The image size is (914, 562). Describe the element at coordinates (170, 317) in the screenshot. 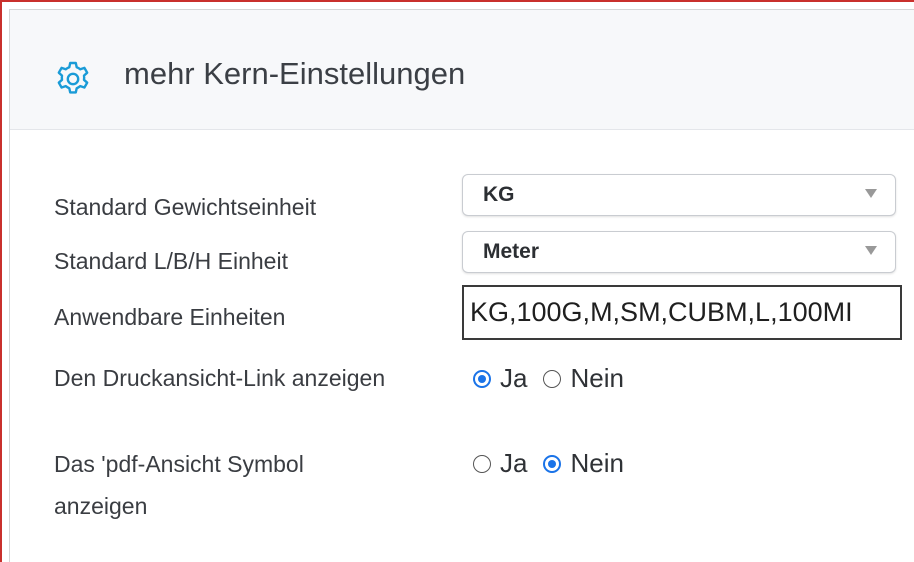

I see `applicable-units-label: Anwendbare Einheiten` at that location.